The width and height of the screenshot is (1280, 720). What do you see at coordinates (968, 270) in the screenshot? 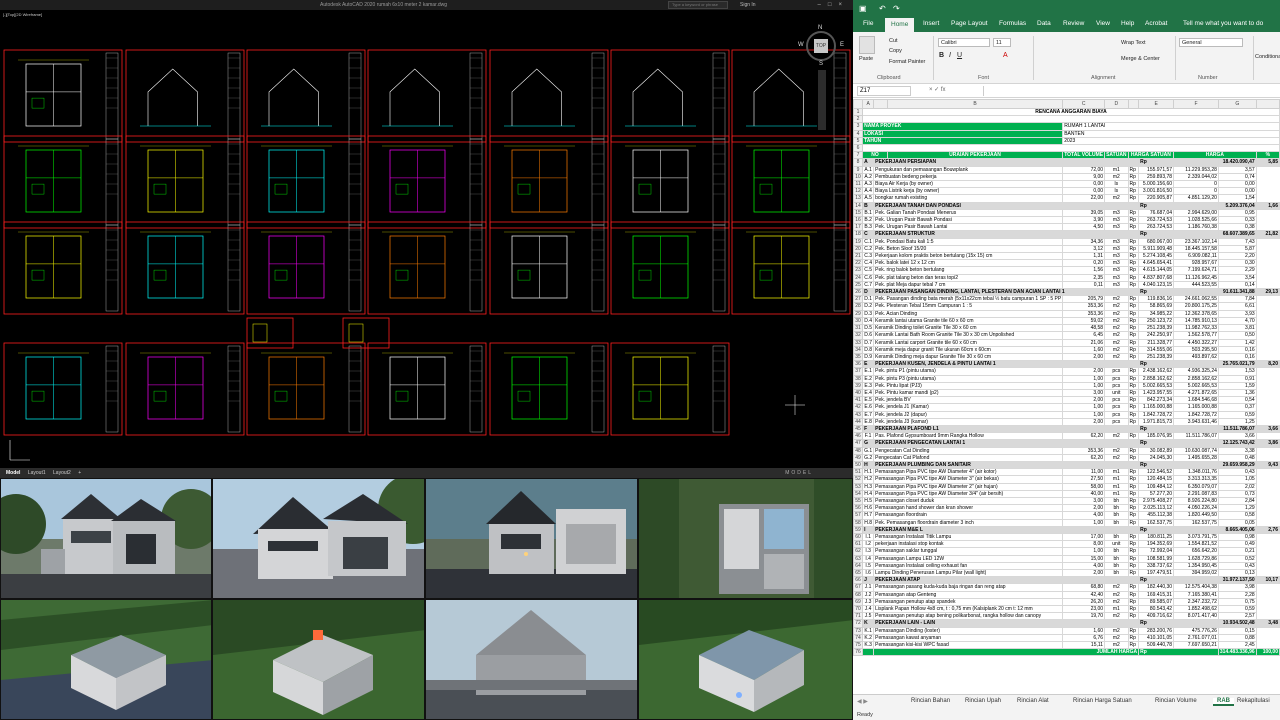
I see `cell: Pek. ring balok beton bertulang` at bounding box center [968, 270].